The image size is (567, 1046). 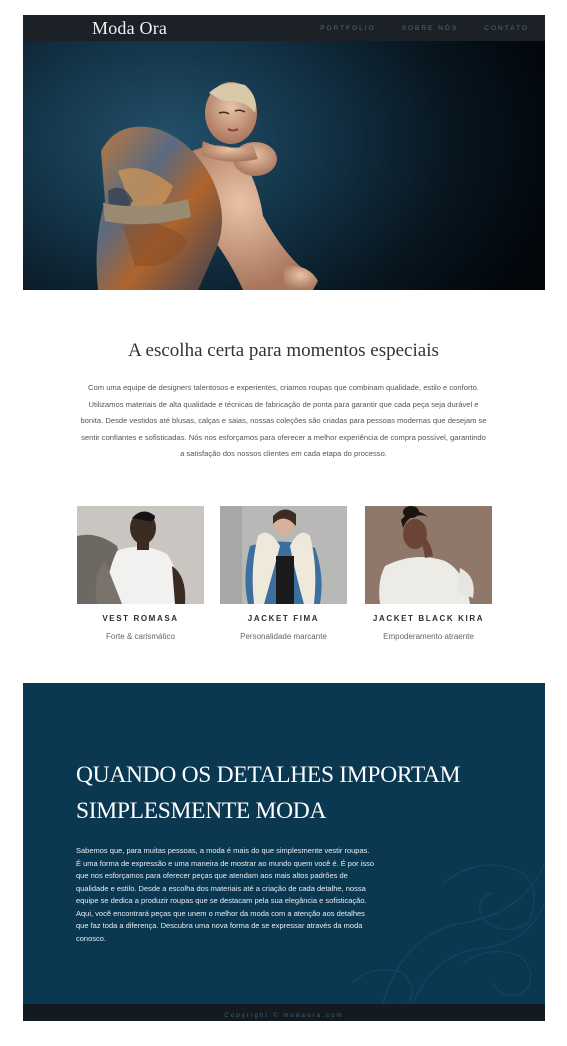 What do you see at coordinates (140, 636) in the screenshot?
I see `product-subtitle: Forte & carismático` at bounding box center [140, 636].